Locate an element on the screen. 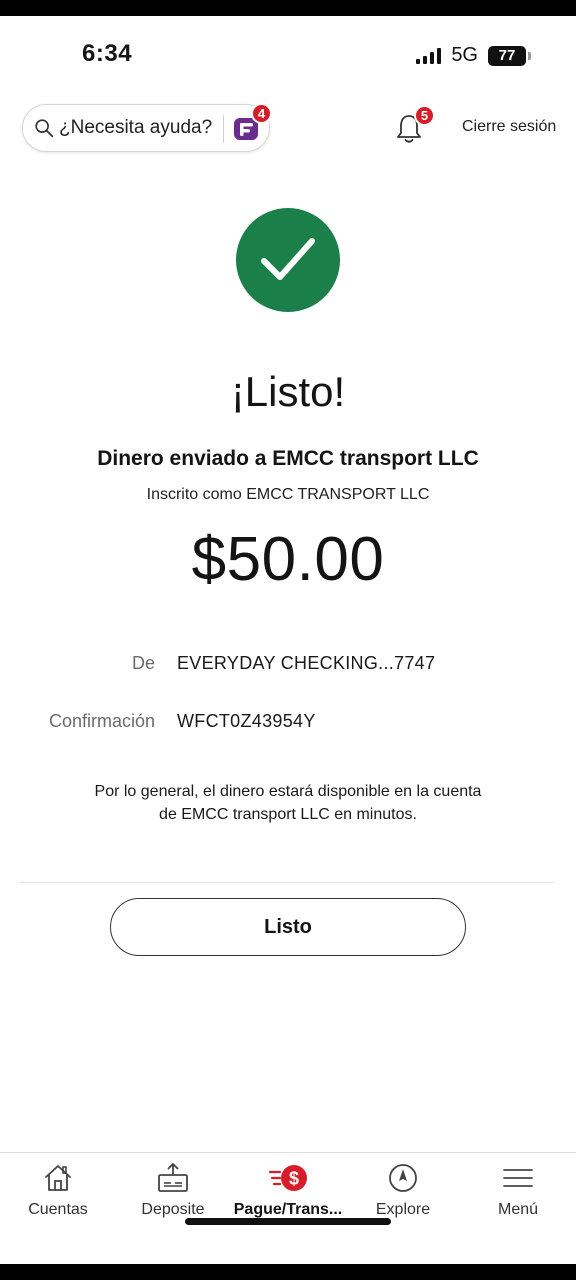 This screenshot has width=576, height=1280. recipient-heading: Dinero enviado a EMCC transport LLC is located at coordinates (288, 458).